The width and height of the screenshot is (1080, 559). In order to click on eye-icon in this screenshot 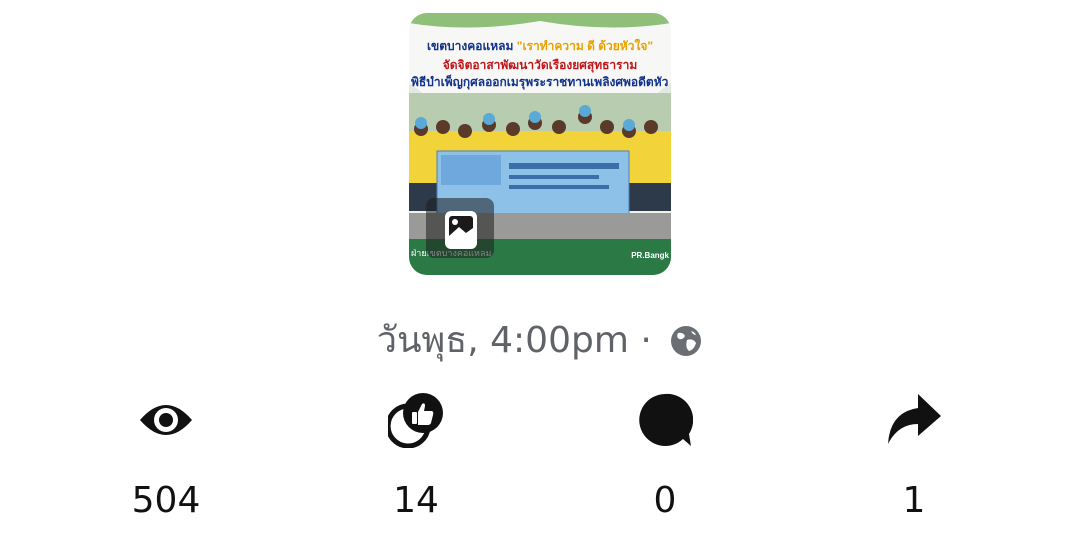, I will do `click(166, 420)`.